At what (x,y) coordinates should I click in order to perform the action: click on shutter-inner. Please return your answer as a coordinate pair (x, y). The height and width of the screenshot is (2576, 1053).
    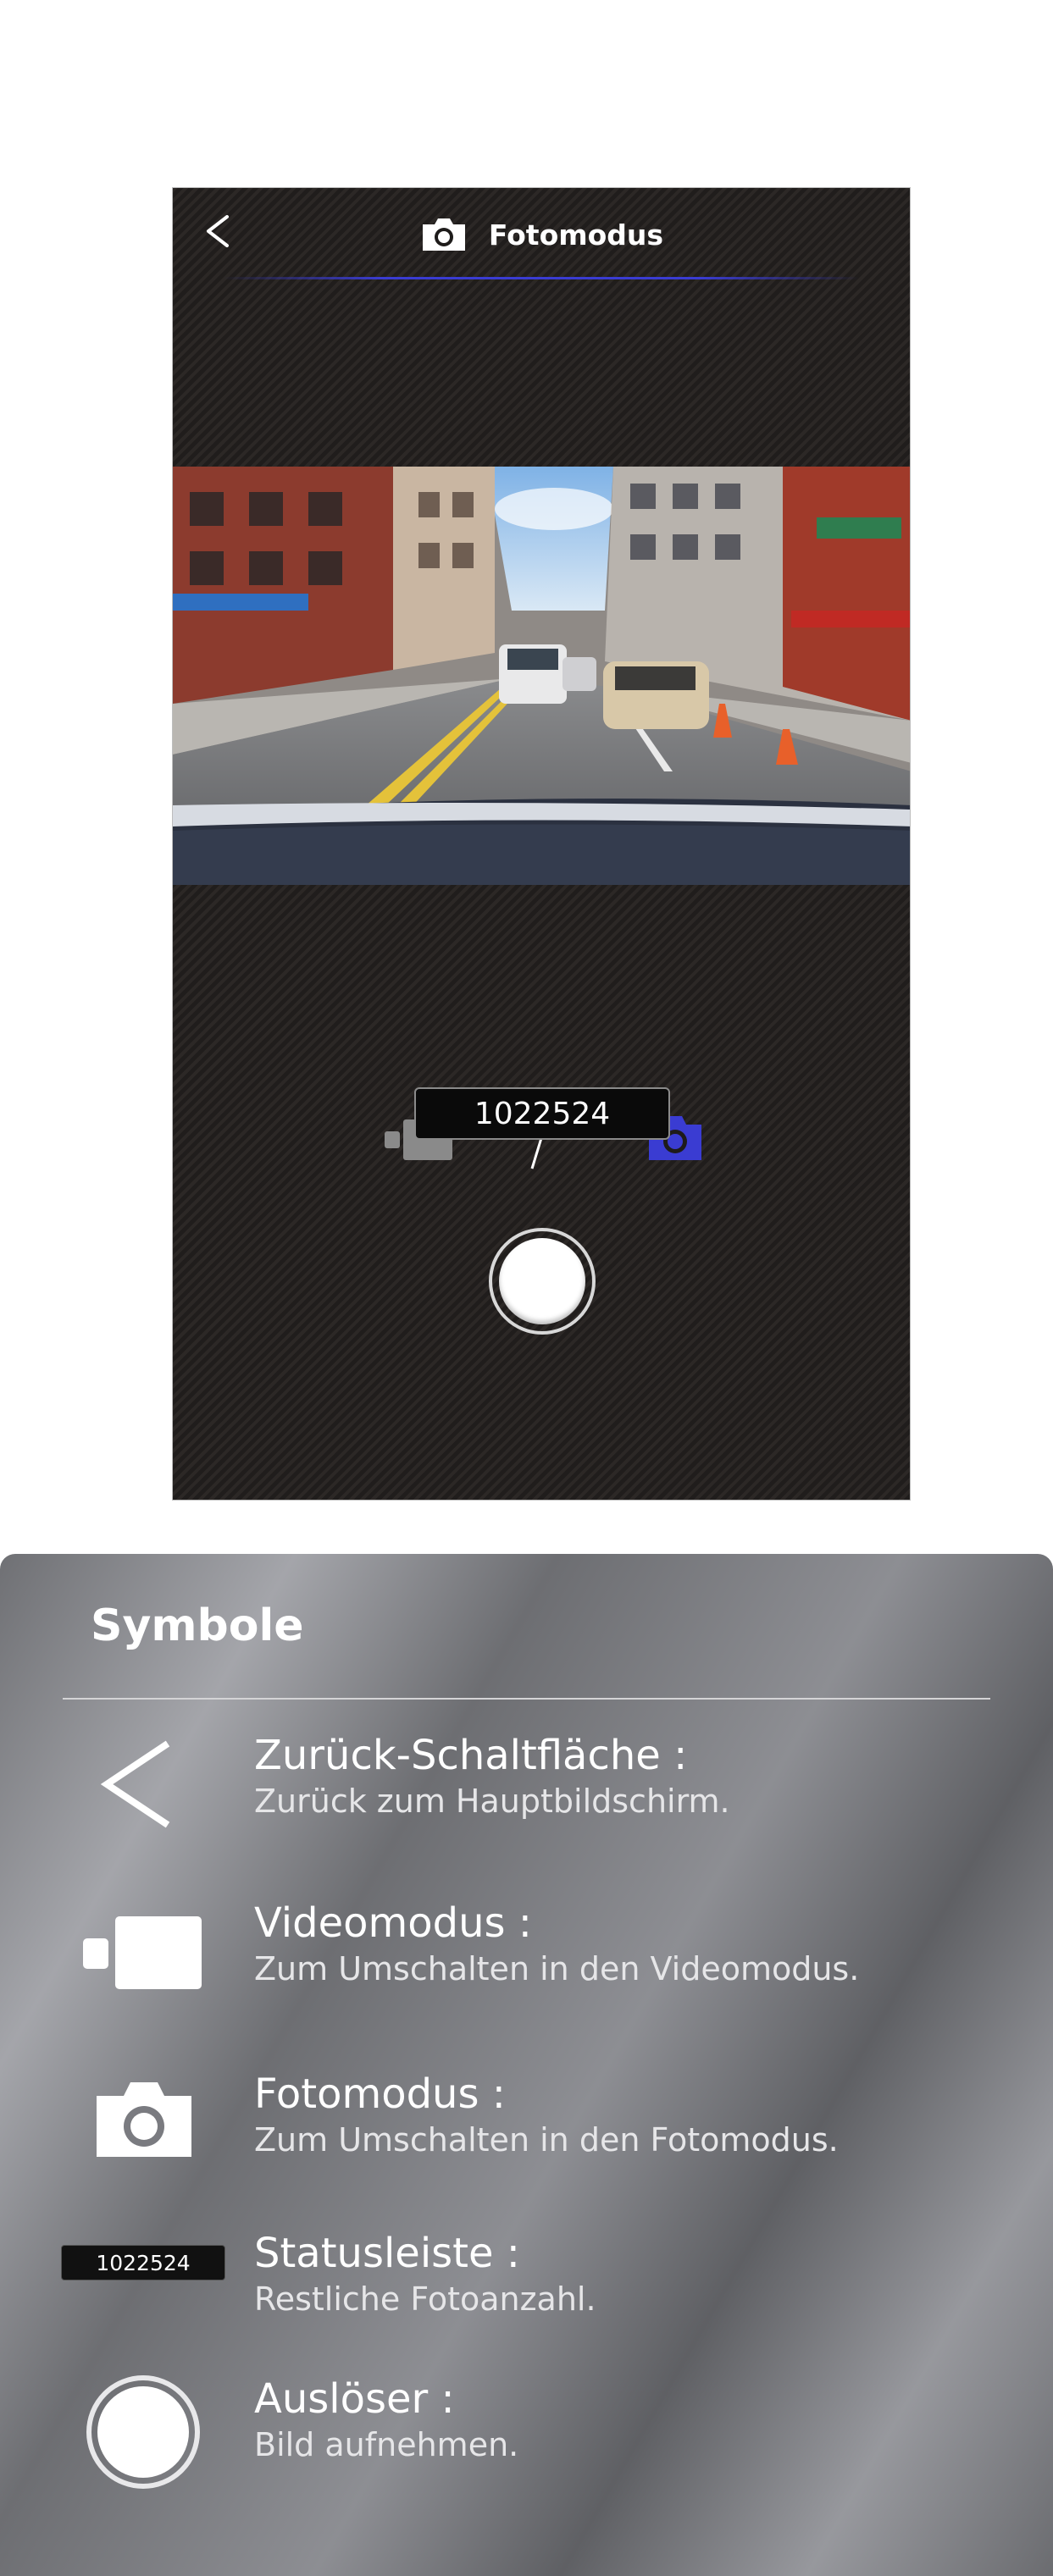
    Looking at the image, I should click on (542, 1281).